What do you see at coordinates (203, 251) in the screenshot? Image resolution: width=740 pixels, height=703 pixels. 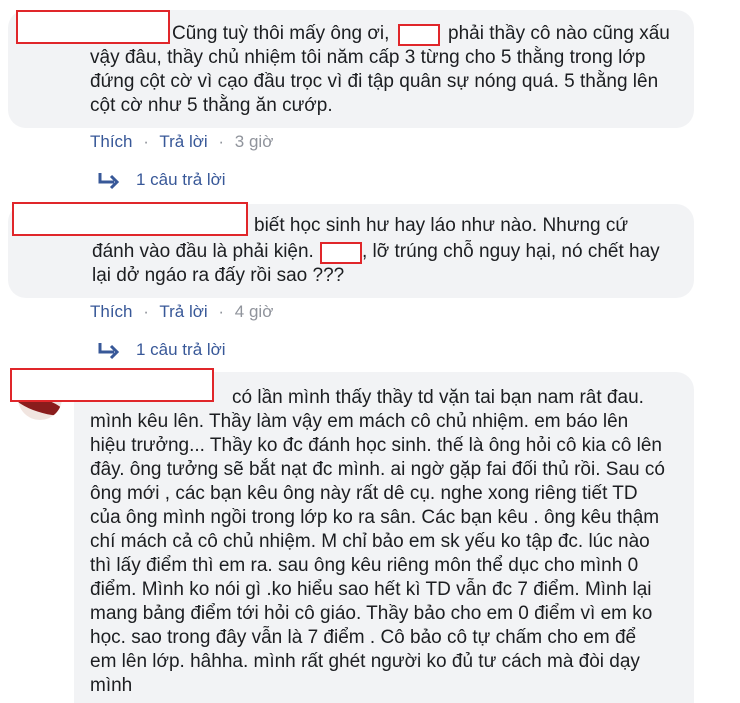 I see `comment-text-line2a: đánh vào đầu là phải kiện.` at bounding box center [203, 251].